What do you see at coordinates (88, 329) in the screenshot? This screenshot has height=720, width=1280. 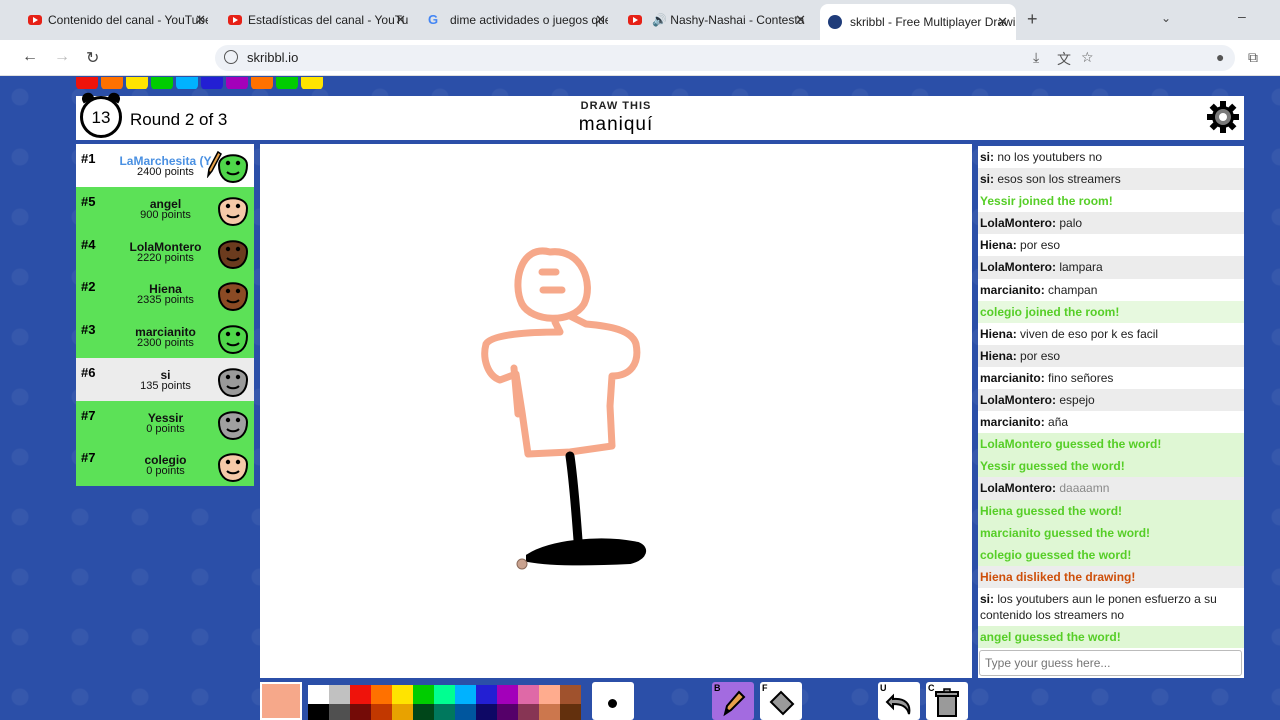 I see `player-rank: #3` at bounding box center [88, 329].